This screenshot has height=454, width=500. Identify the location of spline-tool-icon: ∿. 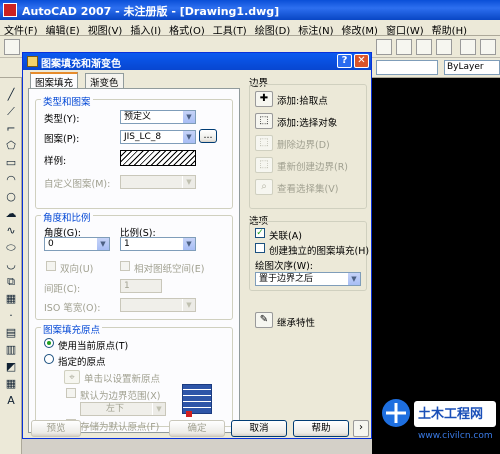
(11, 230).